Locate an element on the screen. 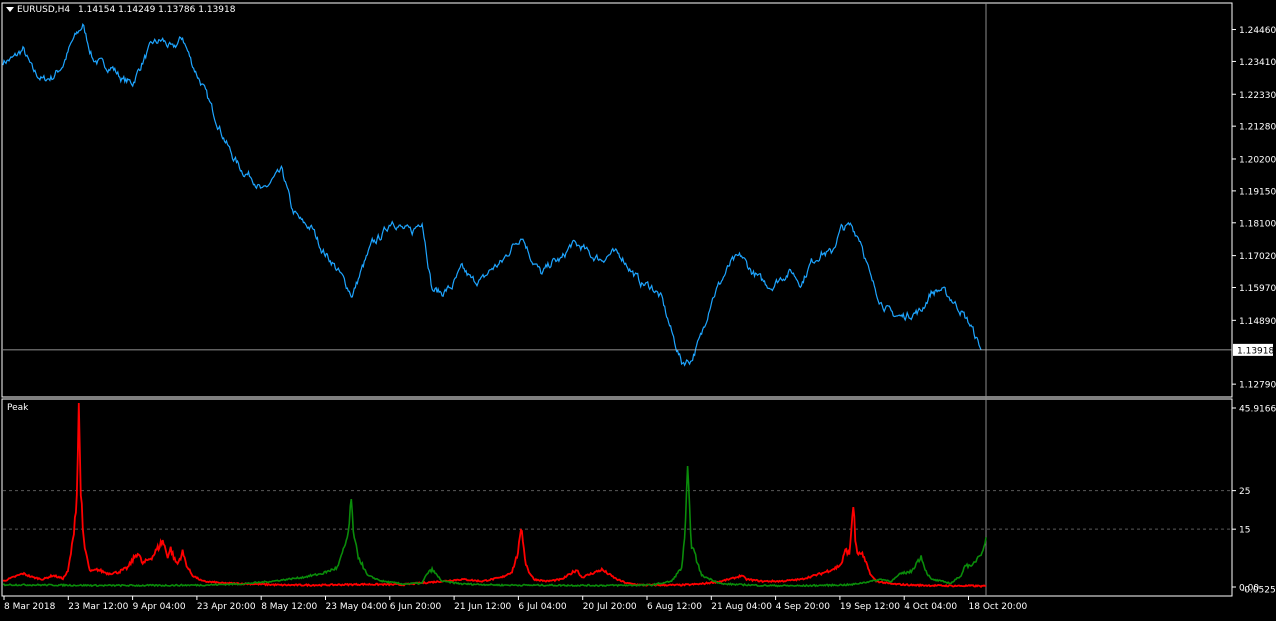  indicator-axis-label: 15 is located at coordinates (1244, 531).